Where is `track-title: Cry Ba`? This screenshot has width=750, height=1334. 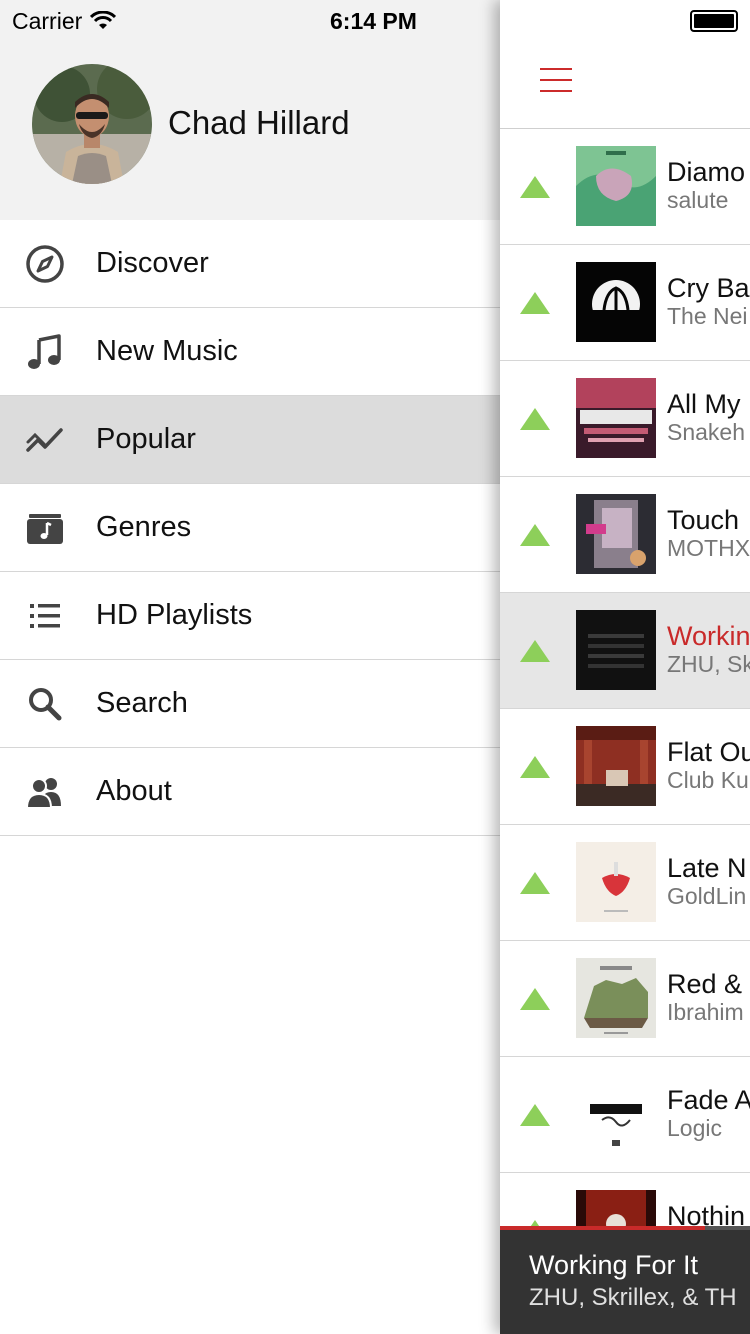 track-title: Cry Ba is located at coordinates (708, 288).